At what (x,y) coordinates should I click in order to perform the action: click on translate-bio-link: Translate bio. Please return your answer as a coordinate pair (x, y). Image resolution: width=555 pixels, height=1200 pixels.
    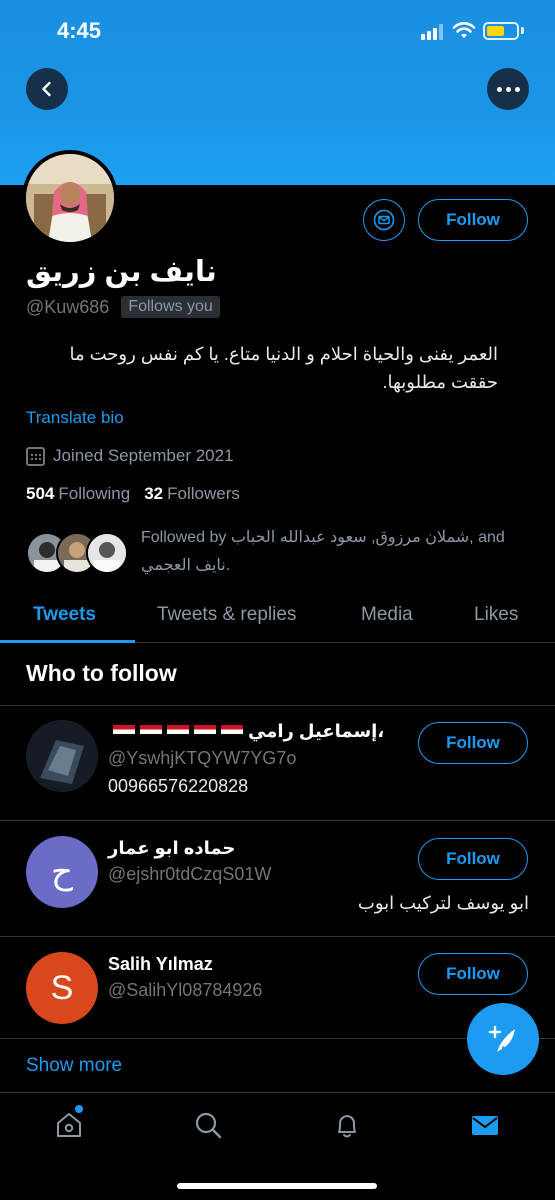
    Looking at the image, I should click on (75, 418).